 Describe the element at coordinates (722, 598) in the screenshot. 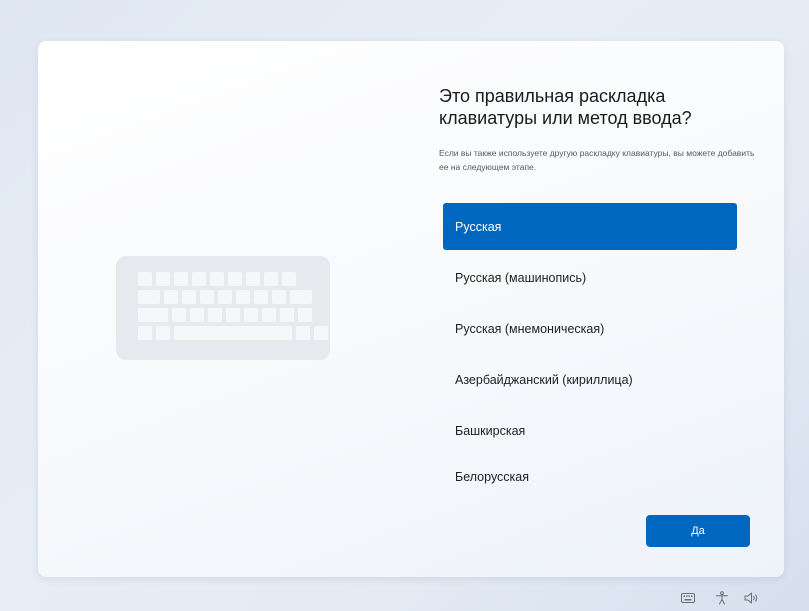

I see `accessibility-icon` at that location.